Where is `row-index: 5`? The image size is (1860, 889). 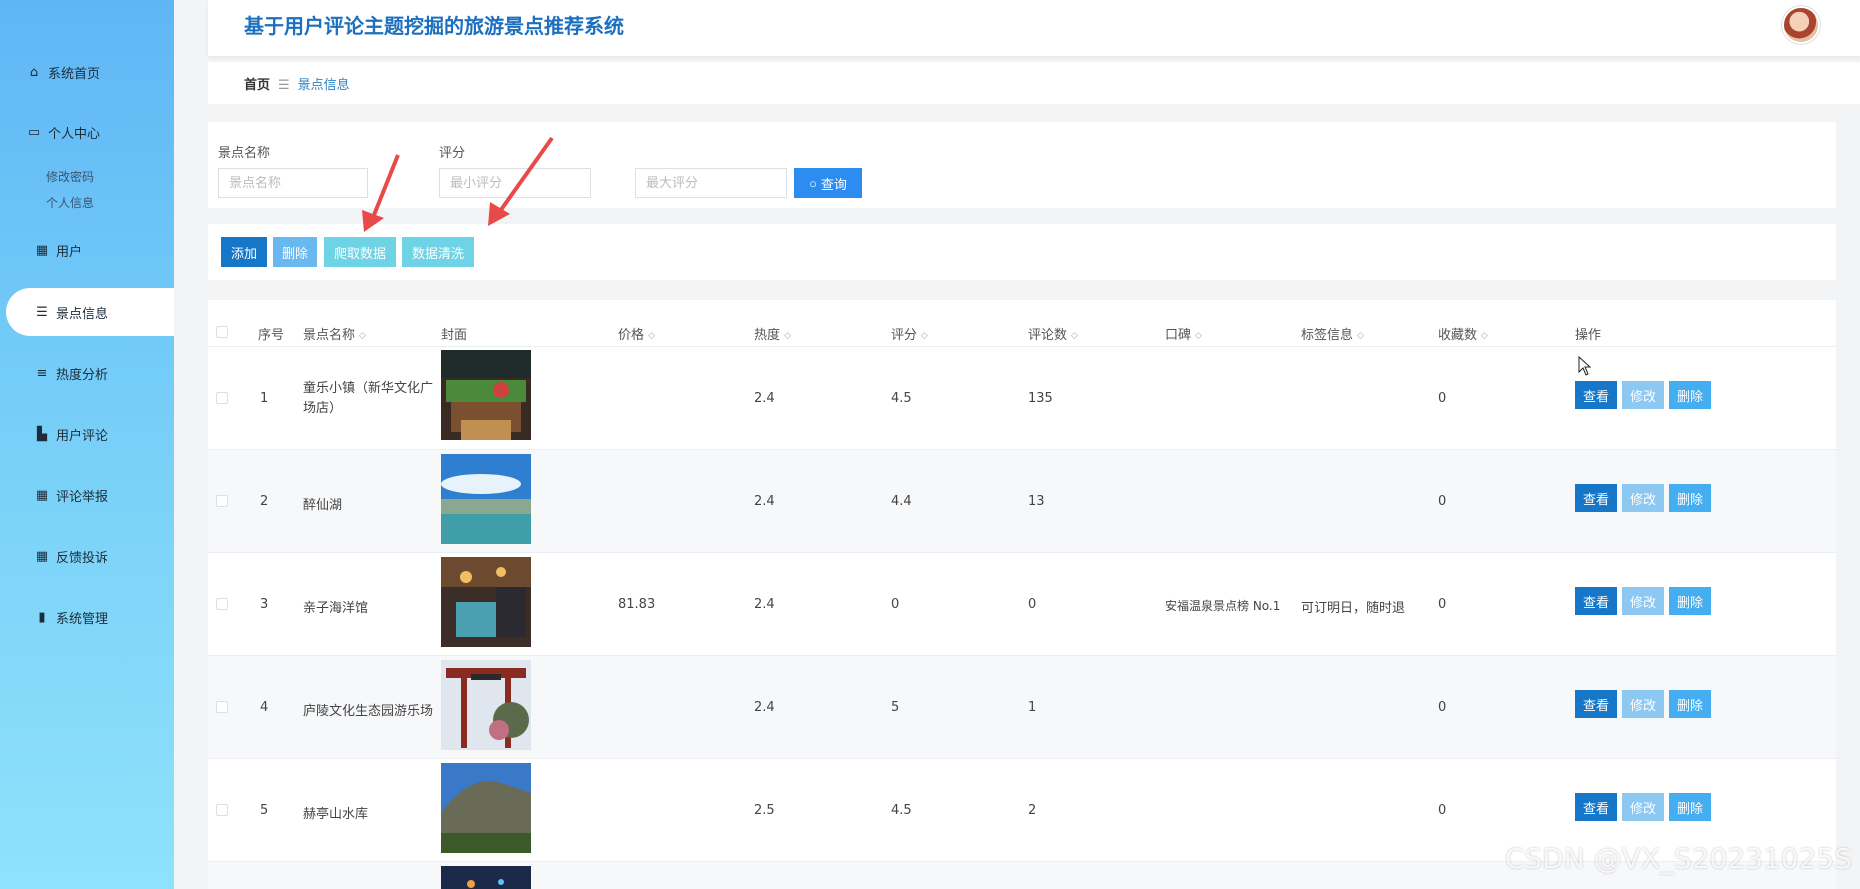
row-index: 5 is located at coordinates (264, 810).